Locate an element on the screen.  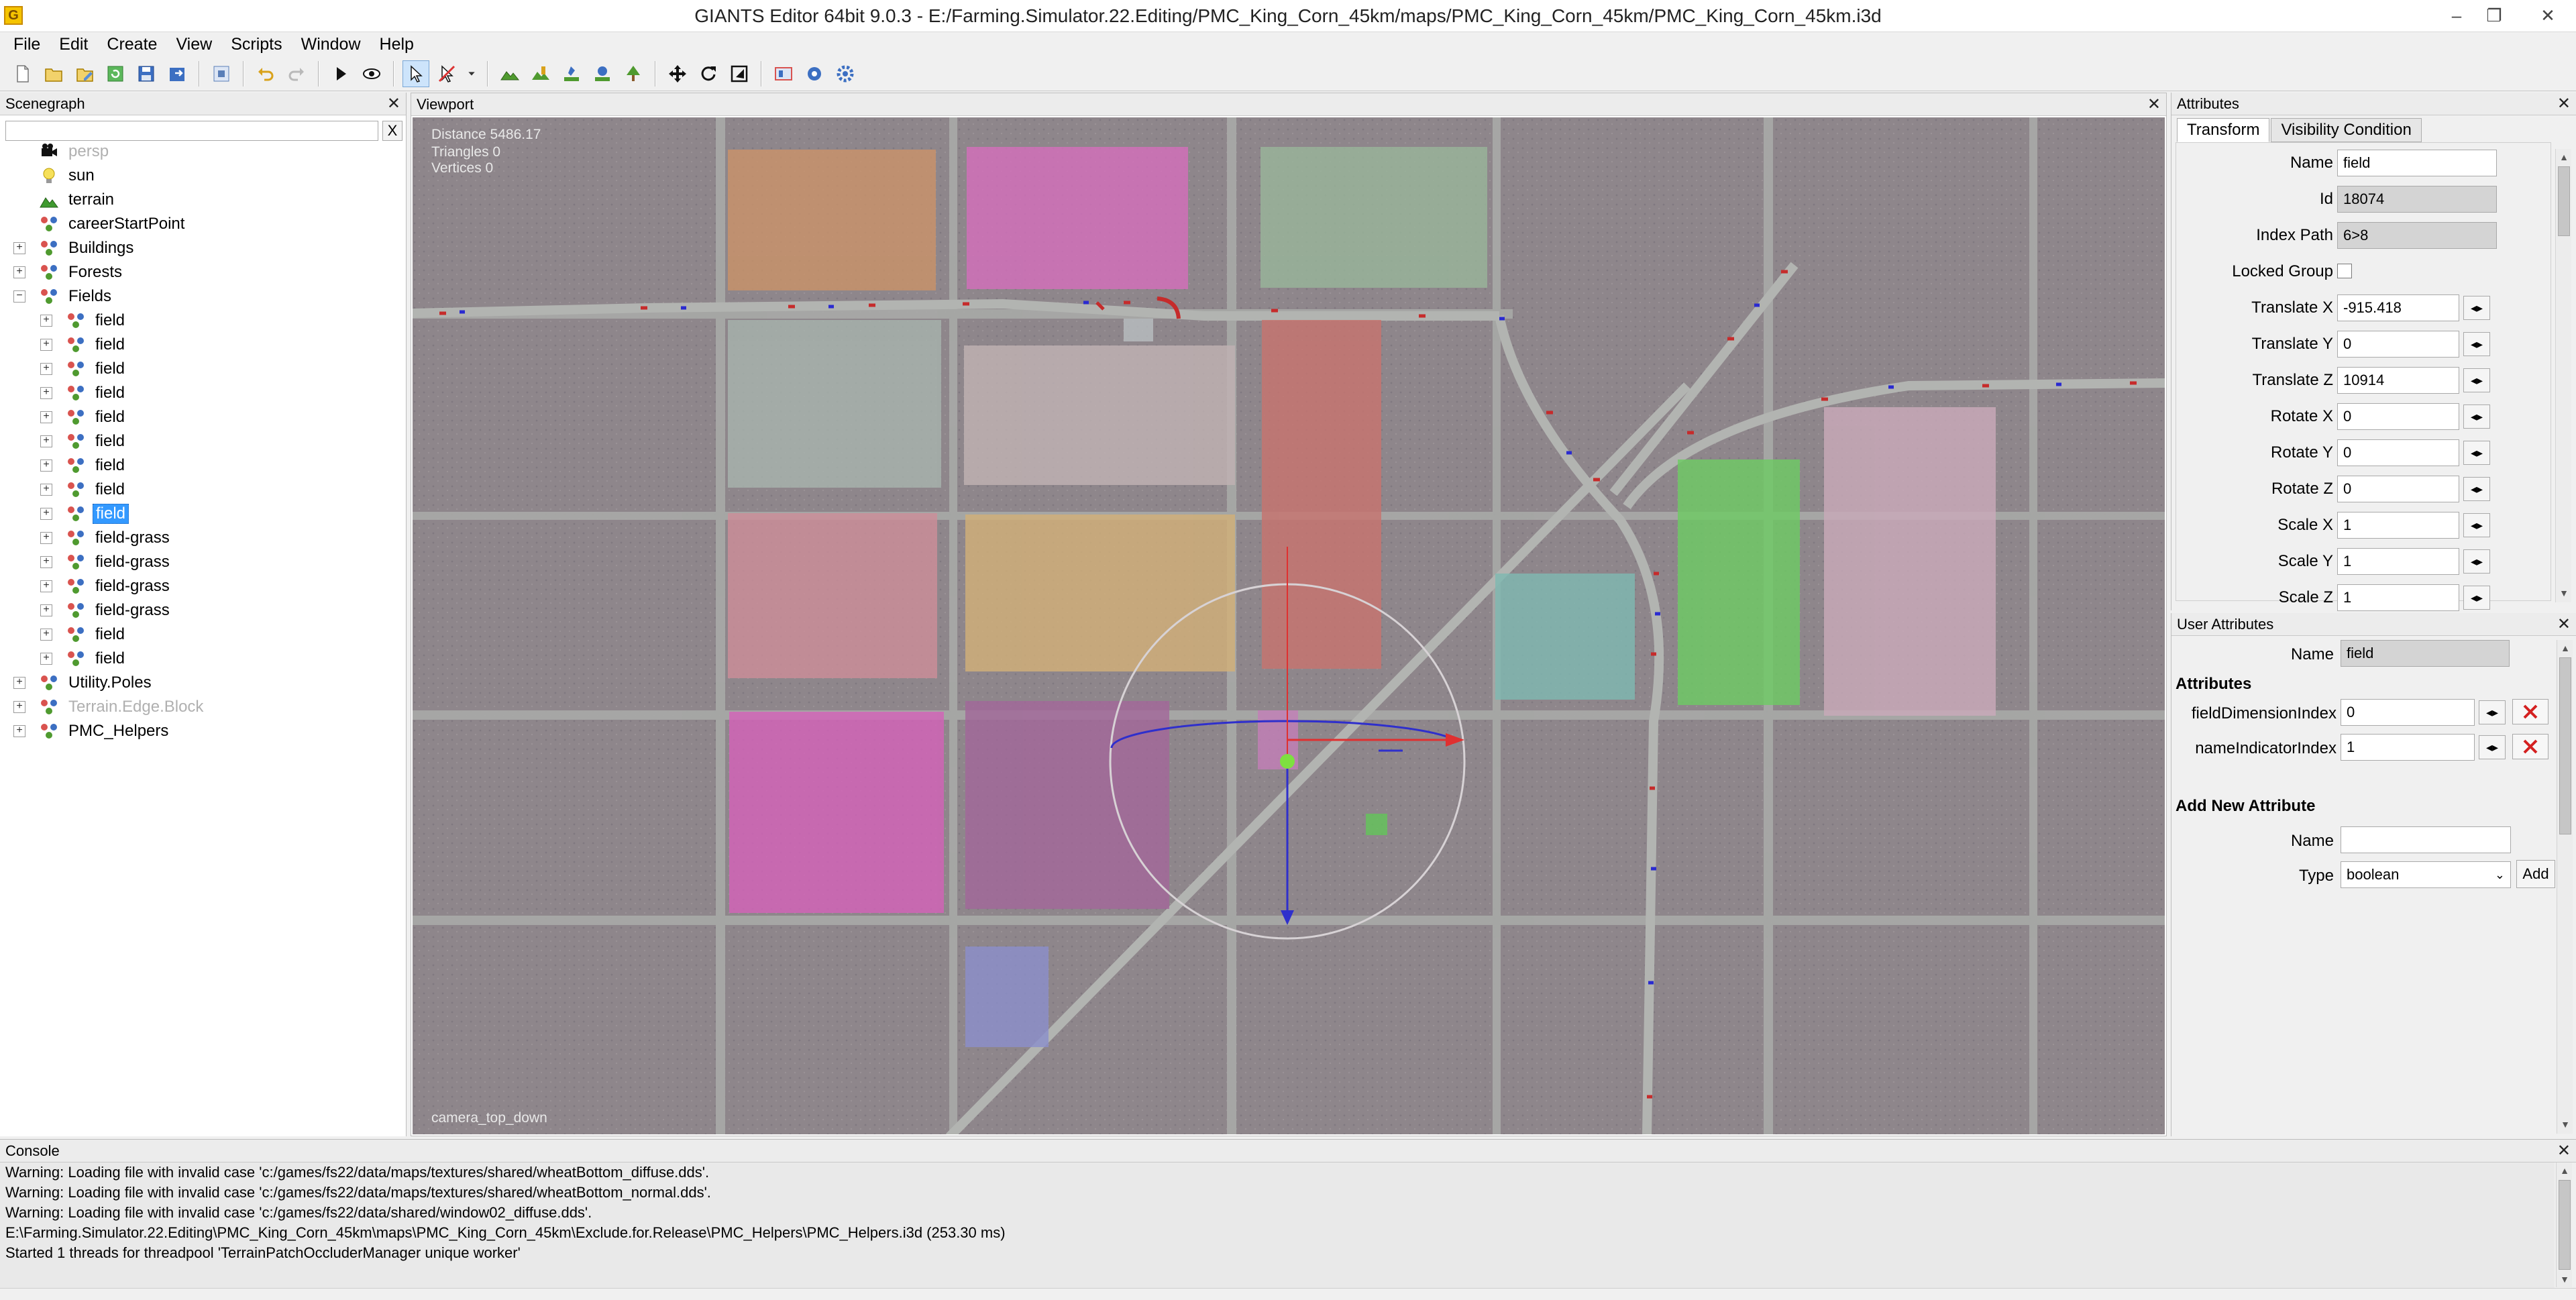
menu-help: Help is located at coordinates (396, 44).